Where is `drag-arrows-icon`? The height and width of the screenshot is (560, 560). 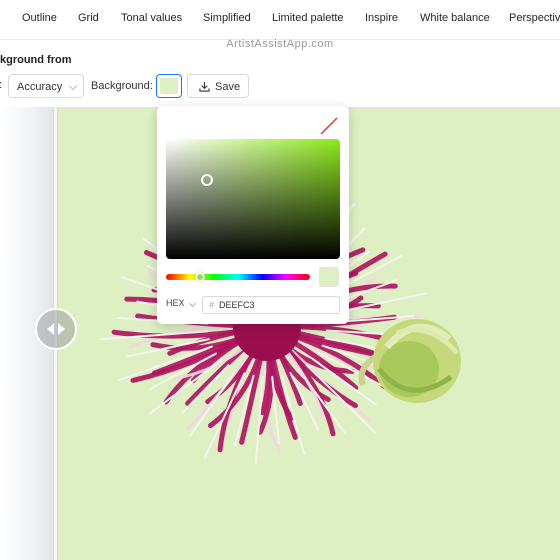
drag-arrows-icon is located at coordinates (56, 329).